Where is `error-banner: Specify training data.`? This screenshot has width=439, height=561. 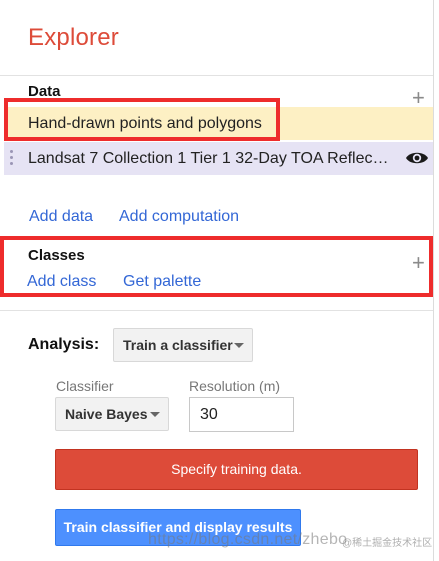
error-banner: Specify training data. is located at coordinates (236, 469).